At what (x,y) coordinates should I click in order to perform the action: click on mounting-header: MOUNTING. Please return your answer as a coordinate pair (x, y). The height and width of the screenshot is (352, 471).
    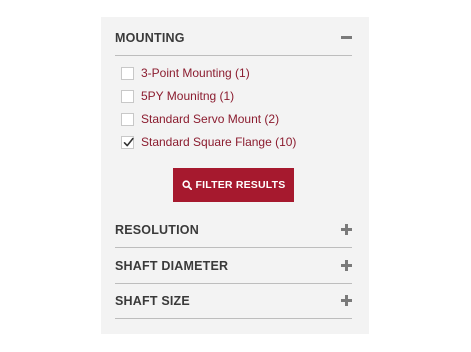
    Looking at the image, I should click on (233, 38).